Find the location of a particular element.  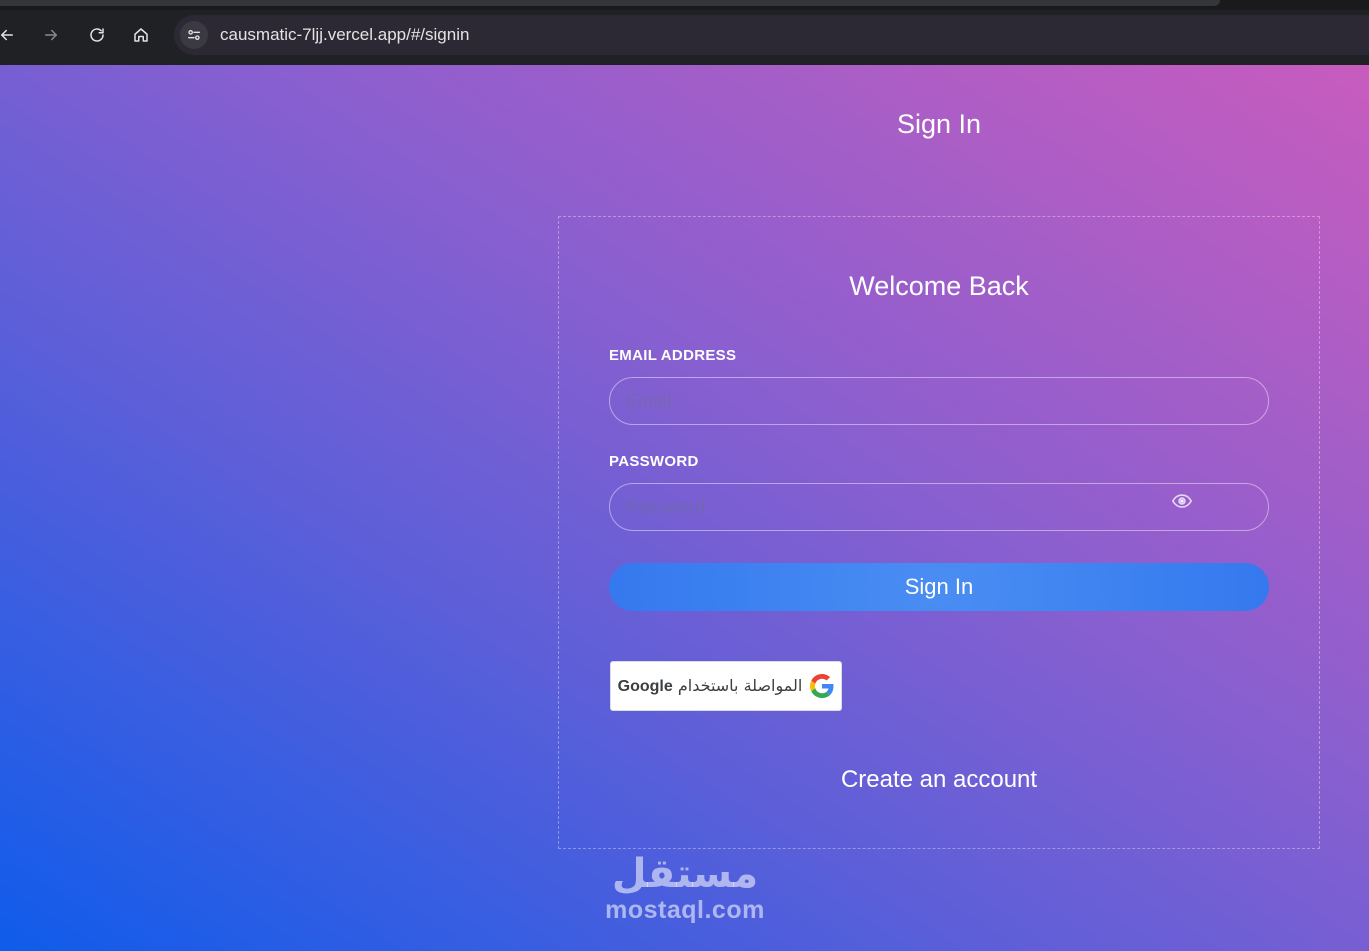

password-visibility-toggle is located at coordinates (1182, 501).